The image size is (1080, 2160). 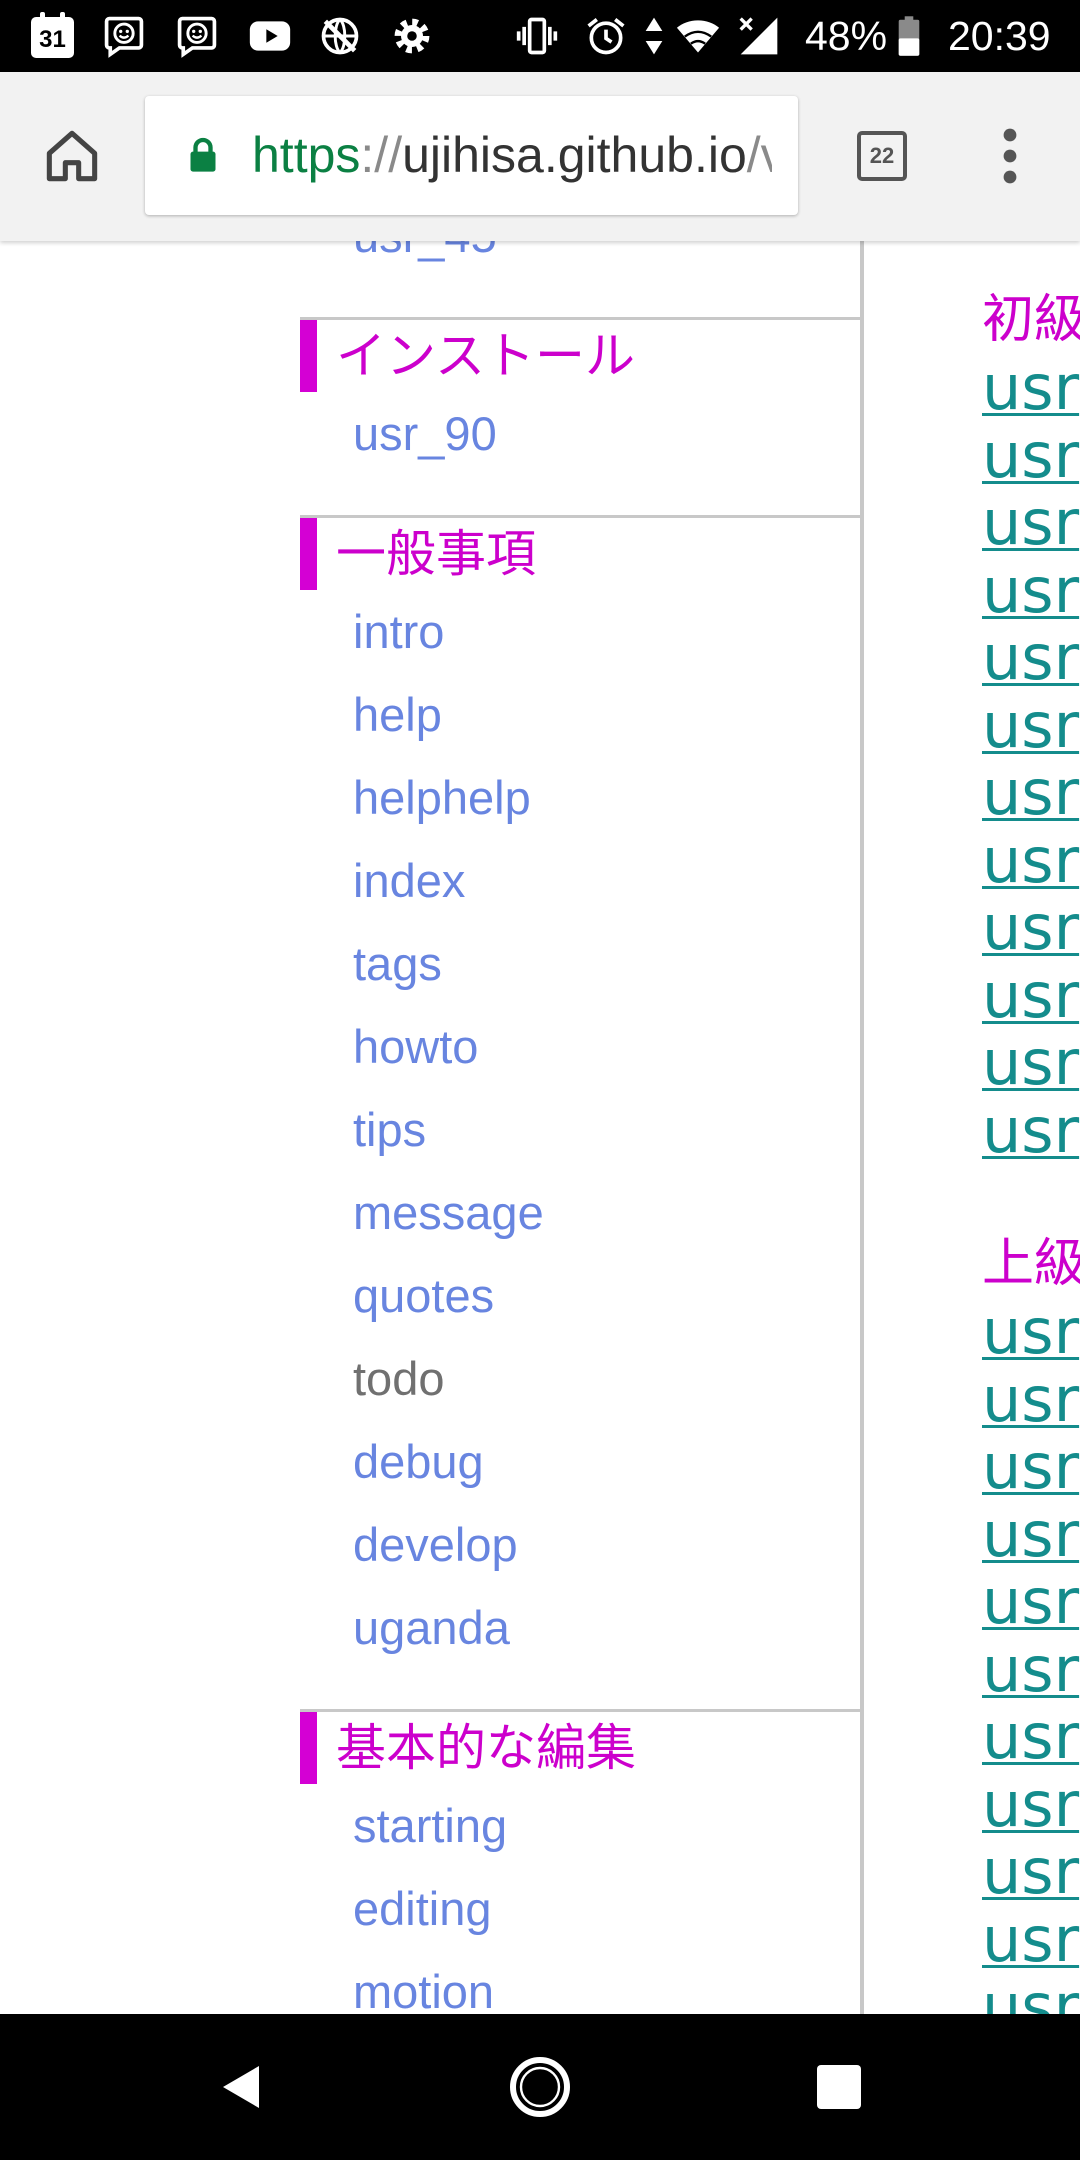 What do you see at coordinates (580, 356) in the screenshot?
I see `section-title: インストール` at bounding box center [580, 356].